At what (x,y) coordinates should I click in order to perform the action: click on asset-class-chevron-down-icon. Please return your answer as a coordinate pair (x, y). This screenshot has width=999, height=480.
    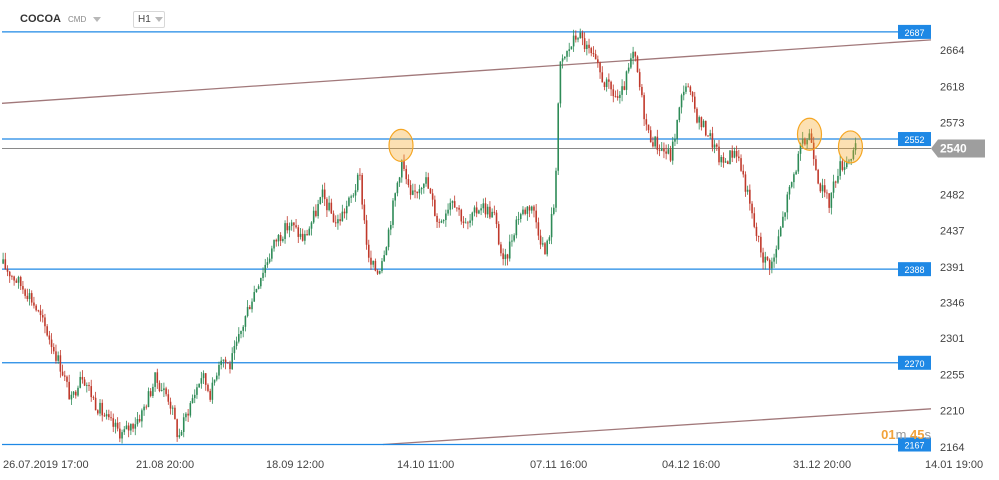
    Looking at the image, I should click on (97, 19).